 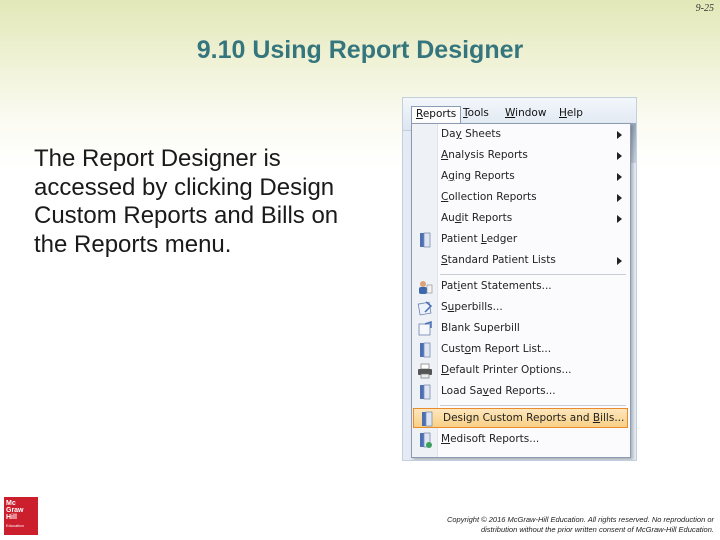 What do you see at coordinates (521, 198) in the screenshot?
I see `menu-item-collection-reports: Collection Reports` at bounding box center [521, 198].